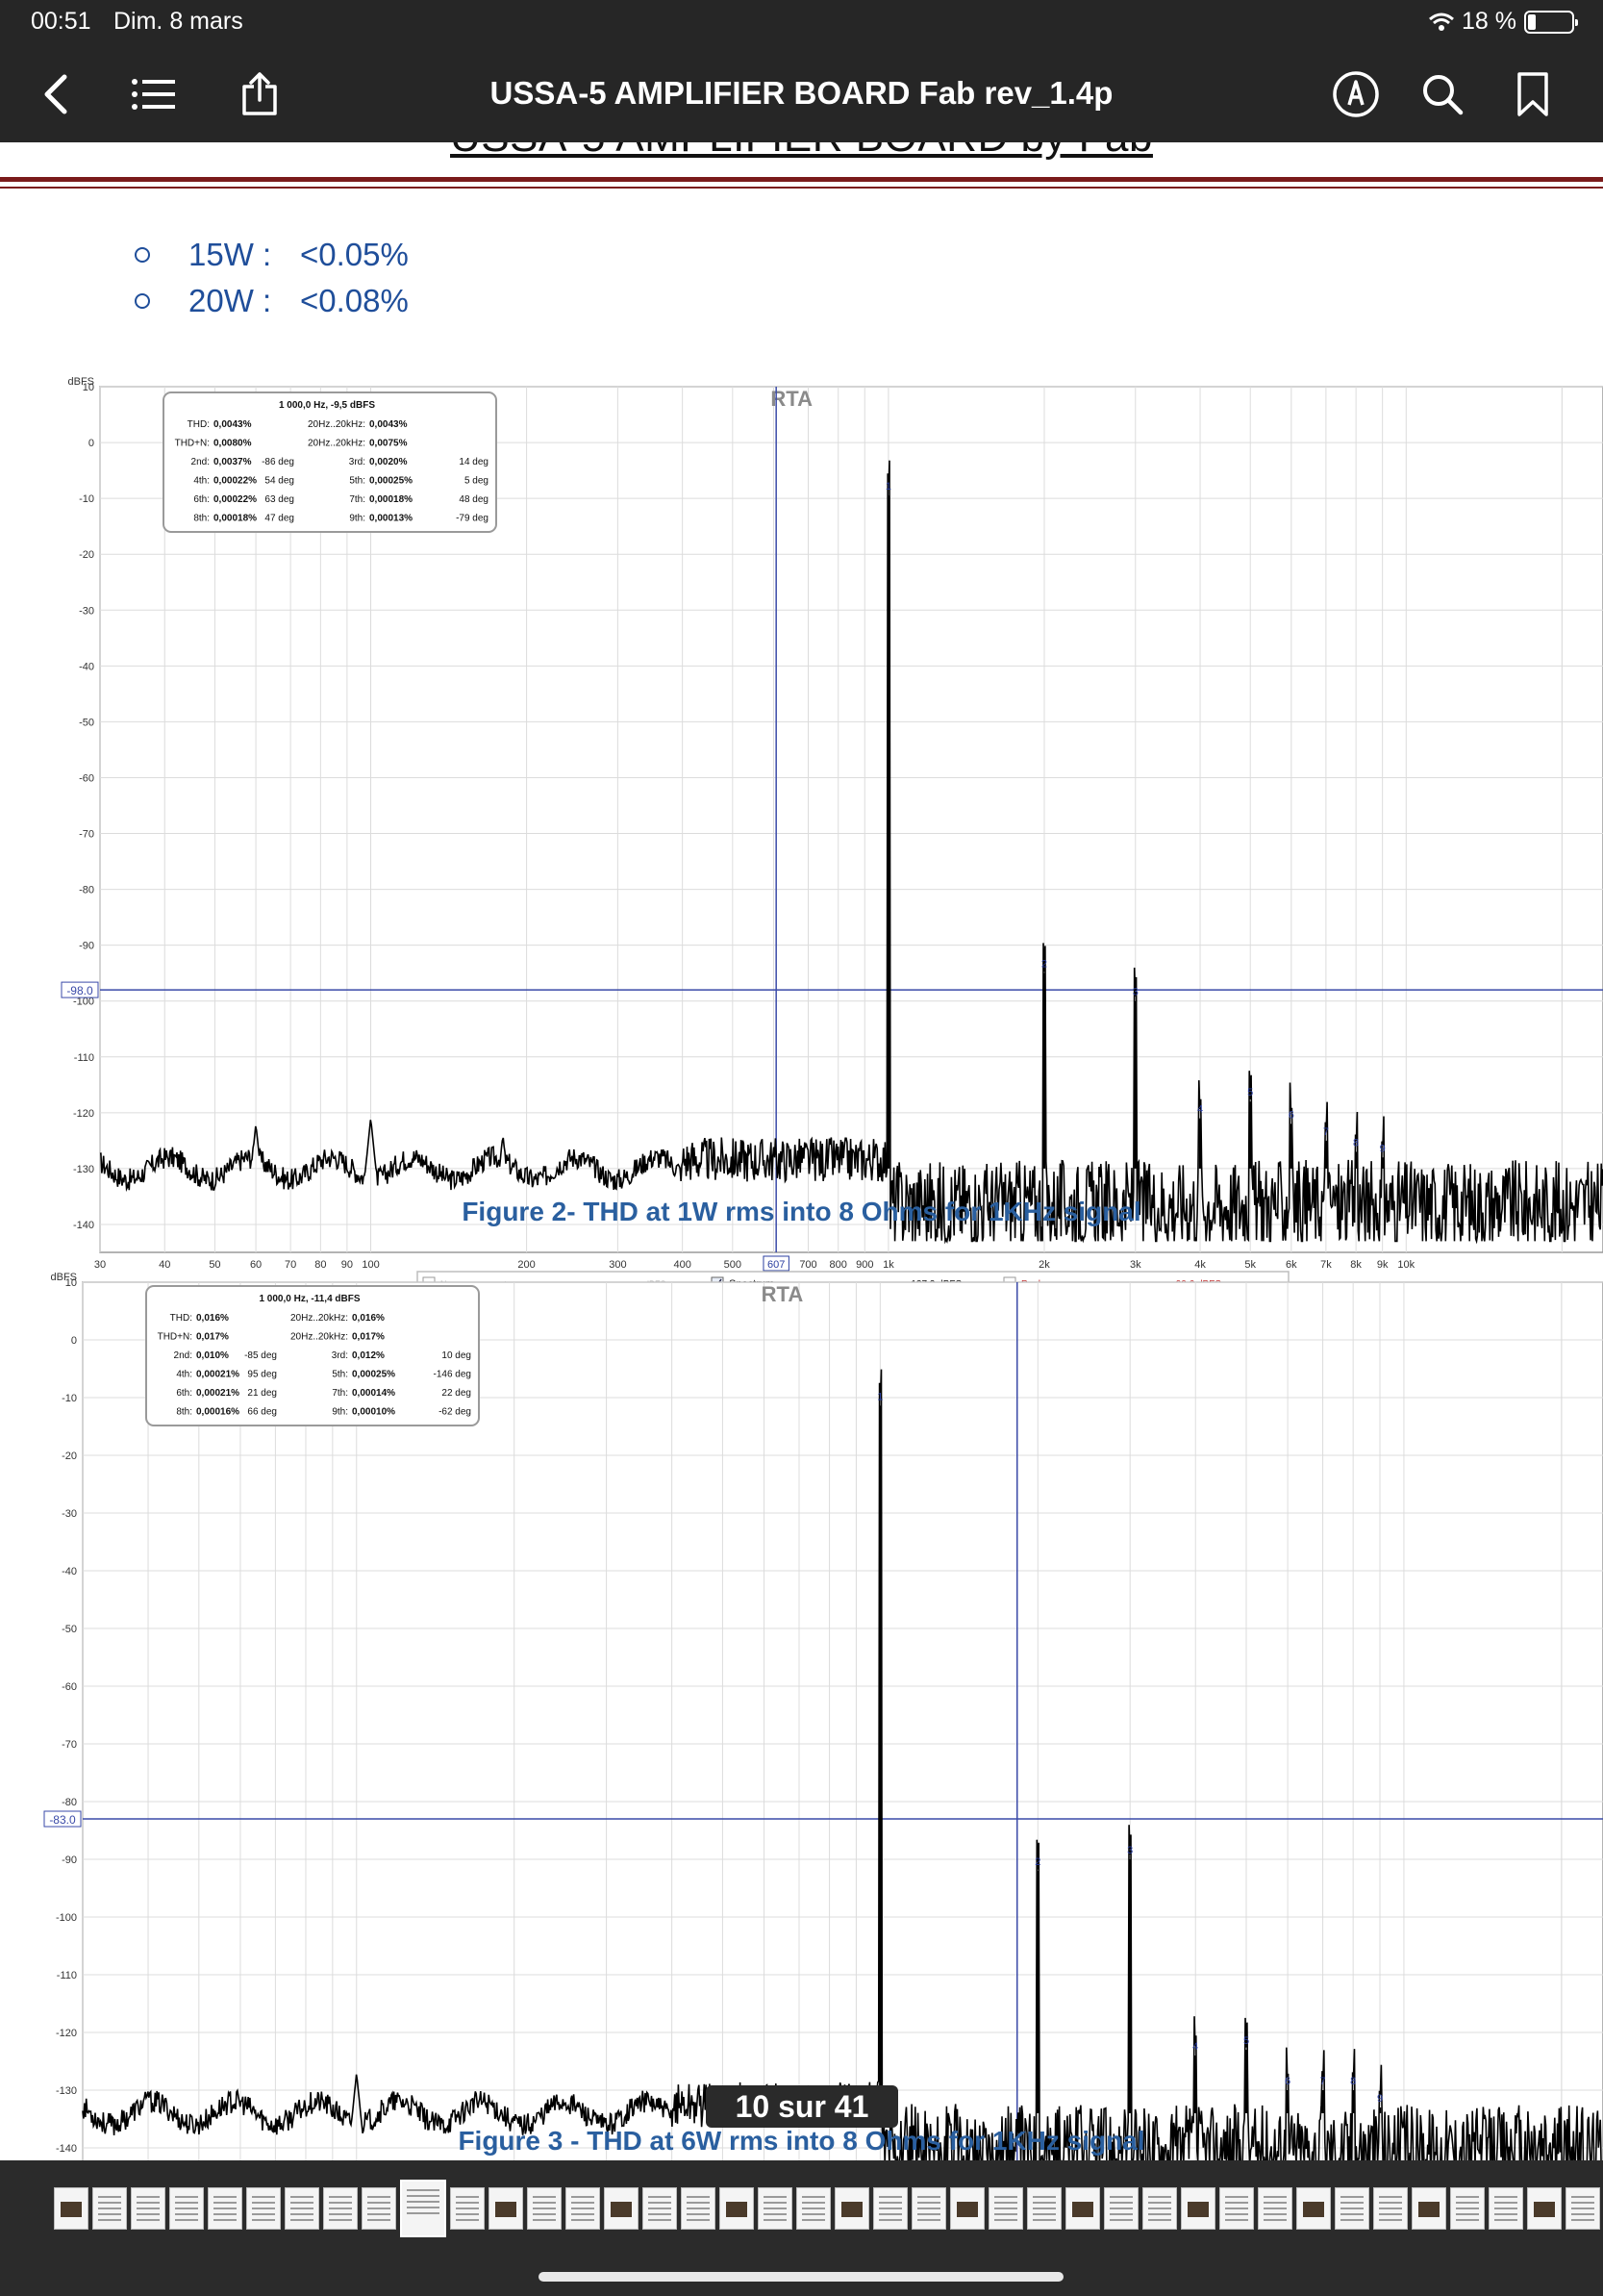 The height and width of the screenshot is (2296, 1603). I want to click on info-box-cell: 95 deg, so click(262, 1375).